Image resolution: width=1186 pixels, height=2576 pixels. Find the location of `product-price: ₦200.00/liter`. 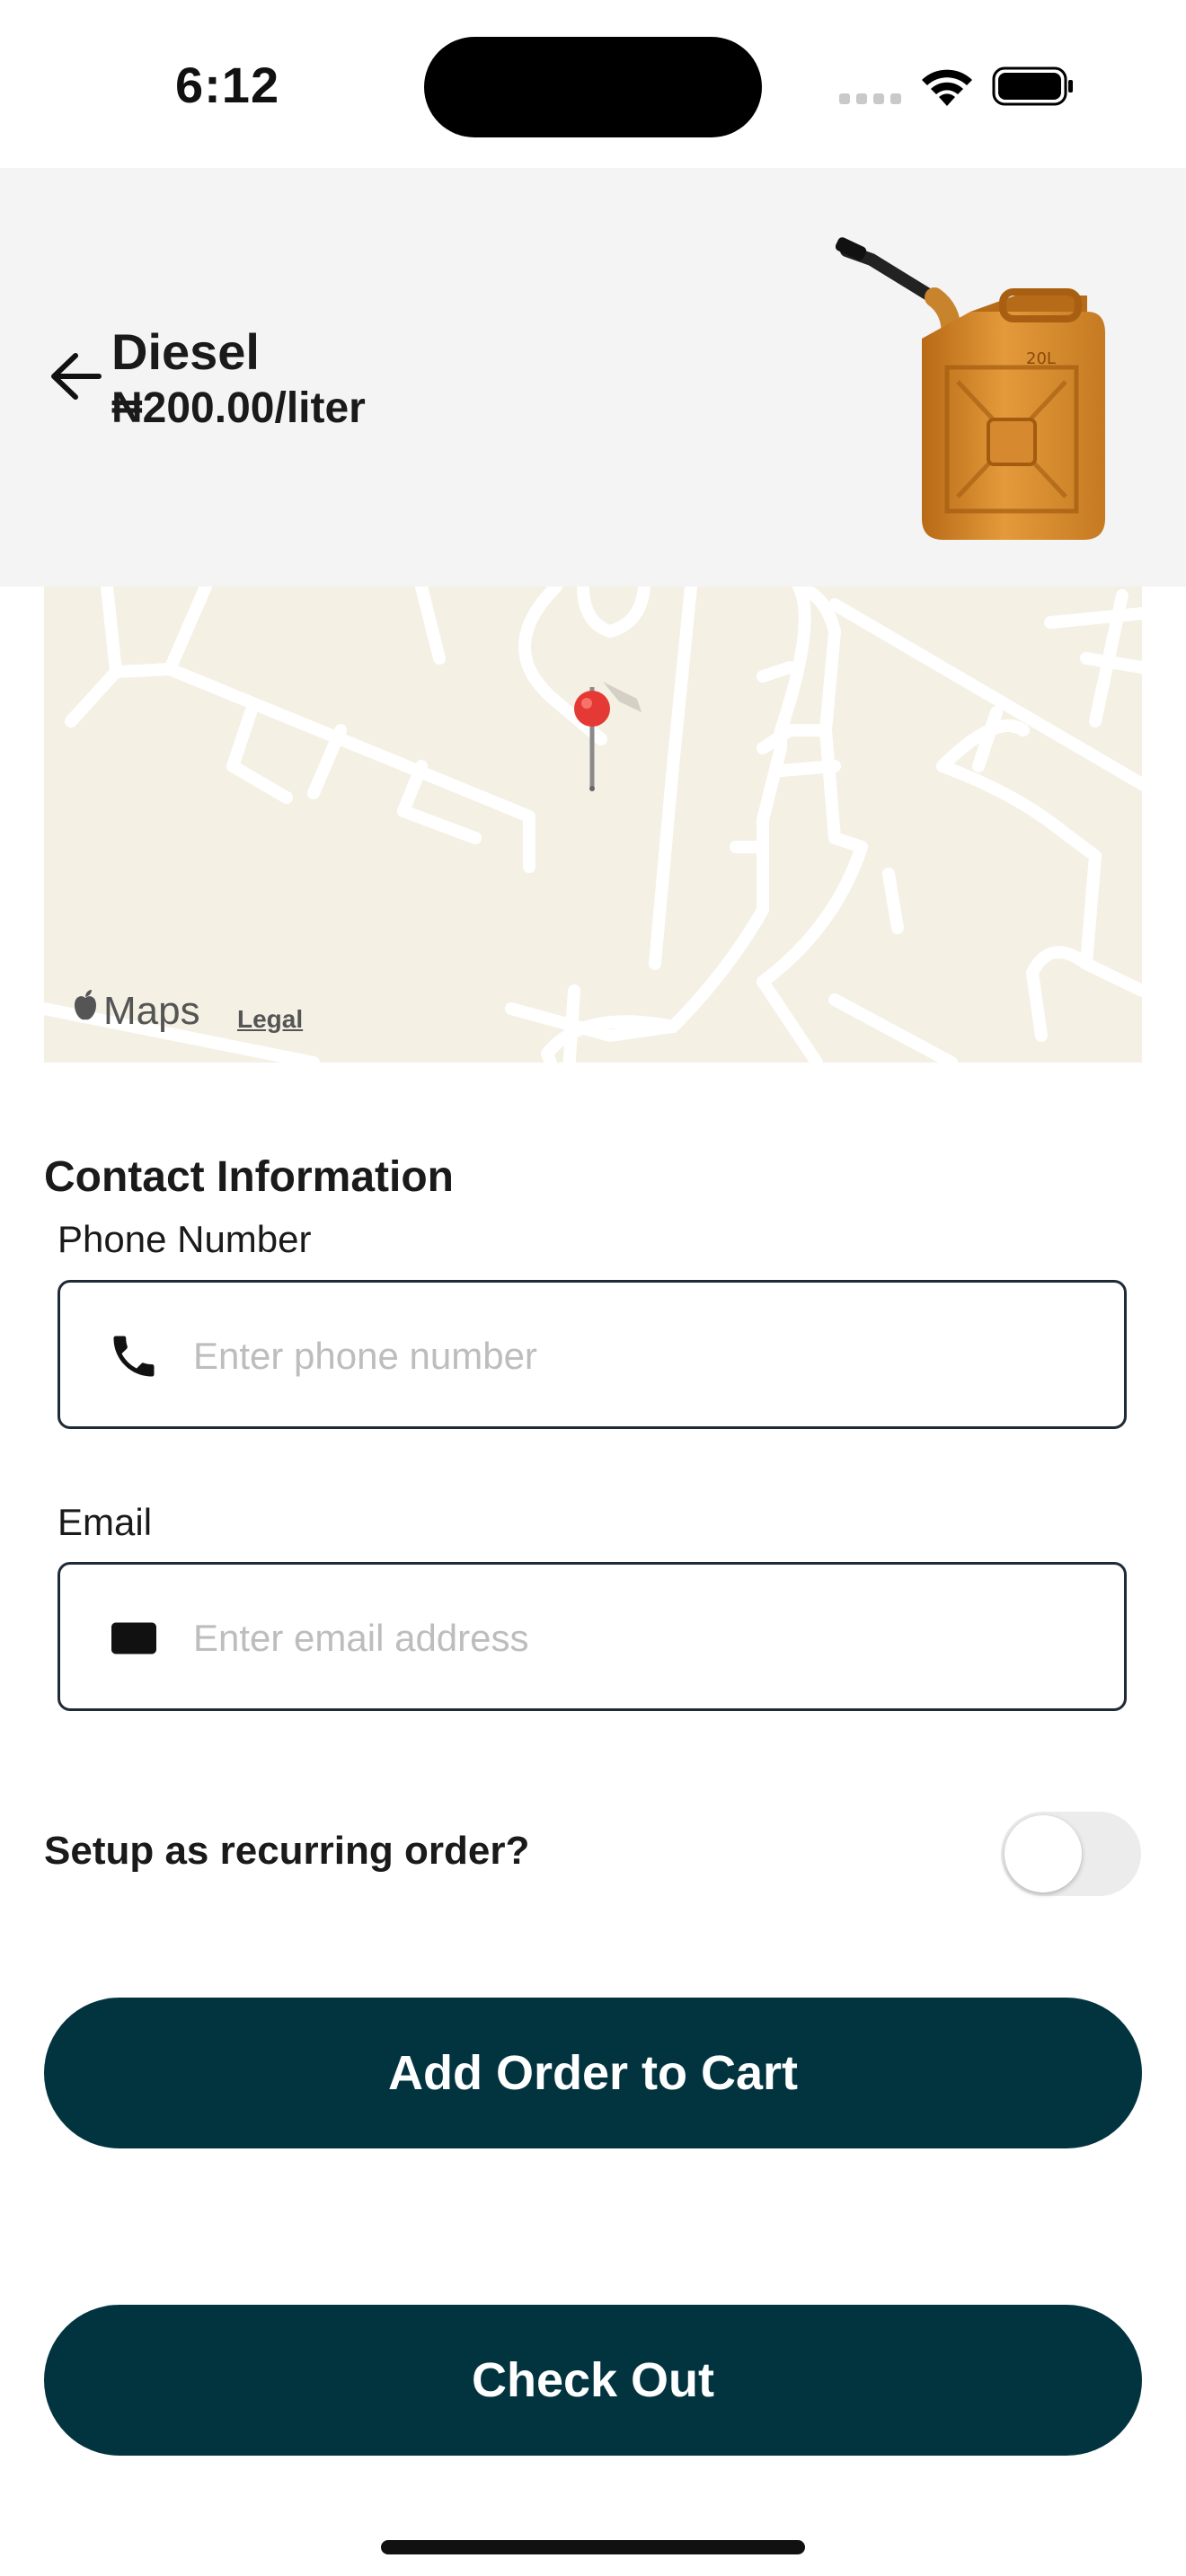

product-price: ₦200.00/liter is located at coordinates (238, 408).